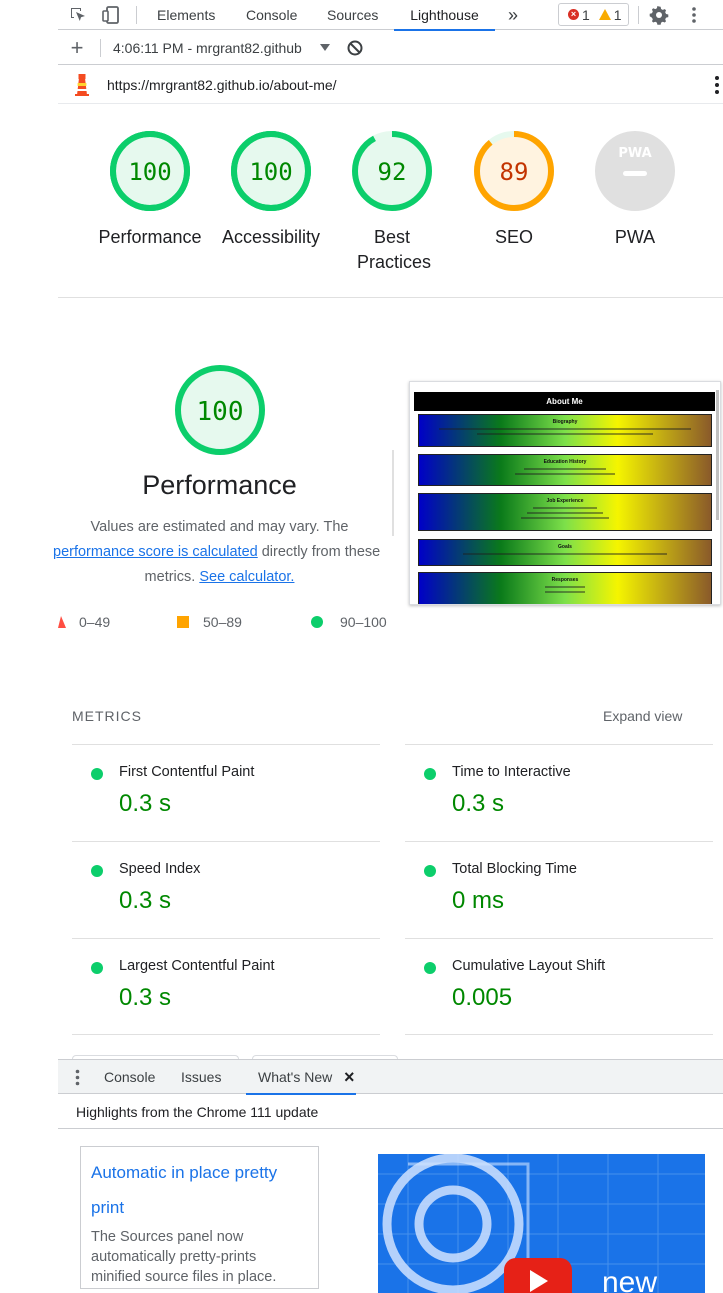  What do you see at coordinates (514, 869) in the screenshot?
I see `metric-name: Total Blocking Time` at bounding box center [514, 869].